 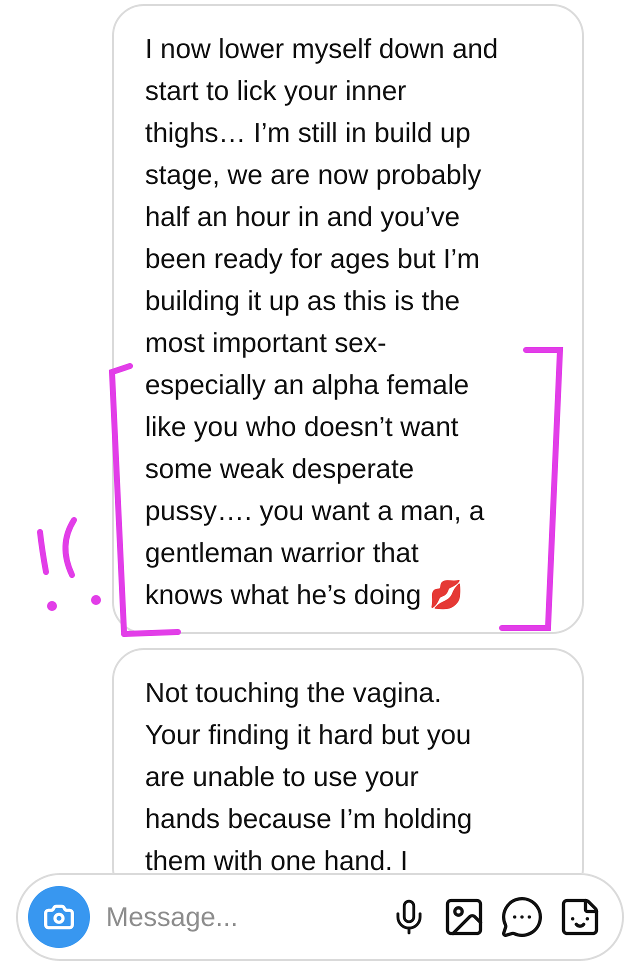 I want to click on chat-bubble-icon, so click(x=522, y=917).